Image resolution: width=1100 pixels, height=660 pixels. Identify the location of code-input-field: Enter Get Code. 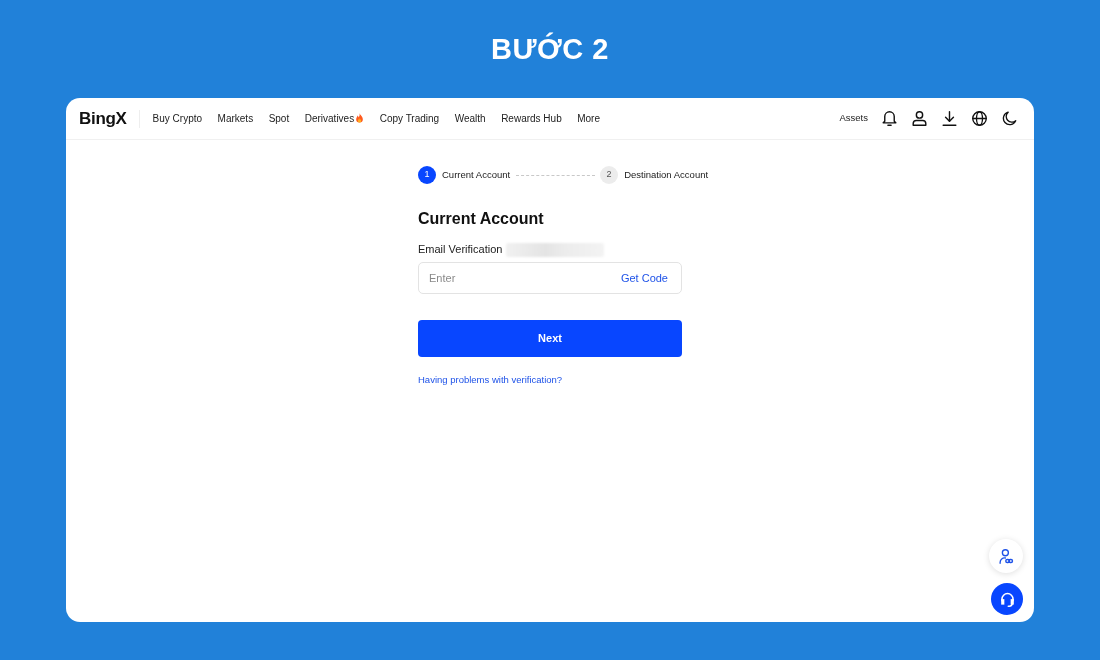
(550, 278).